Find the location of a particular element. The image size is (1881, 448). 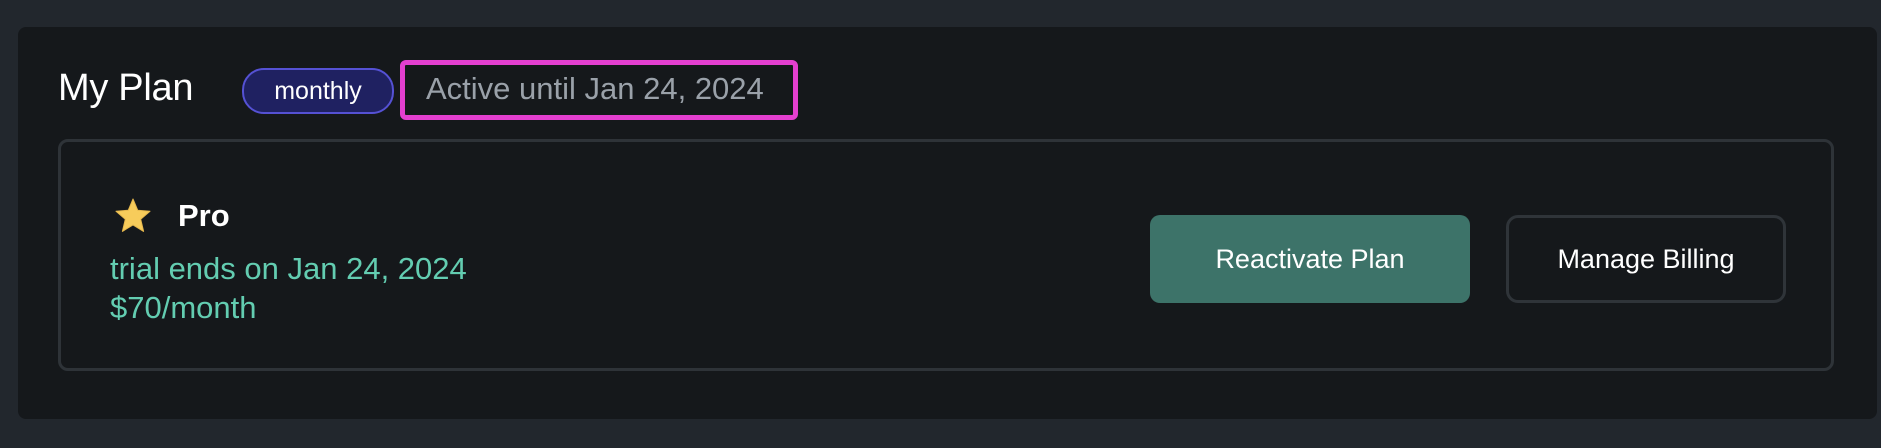

page-title: My Plan is located at coordinates (126, 88).